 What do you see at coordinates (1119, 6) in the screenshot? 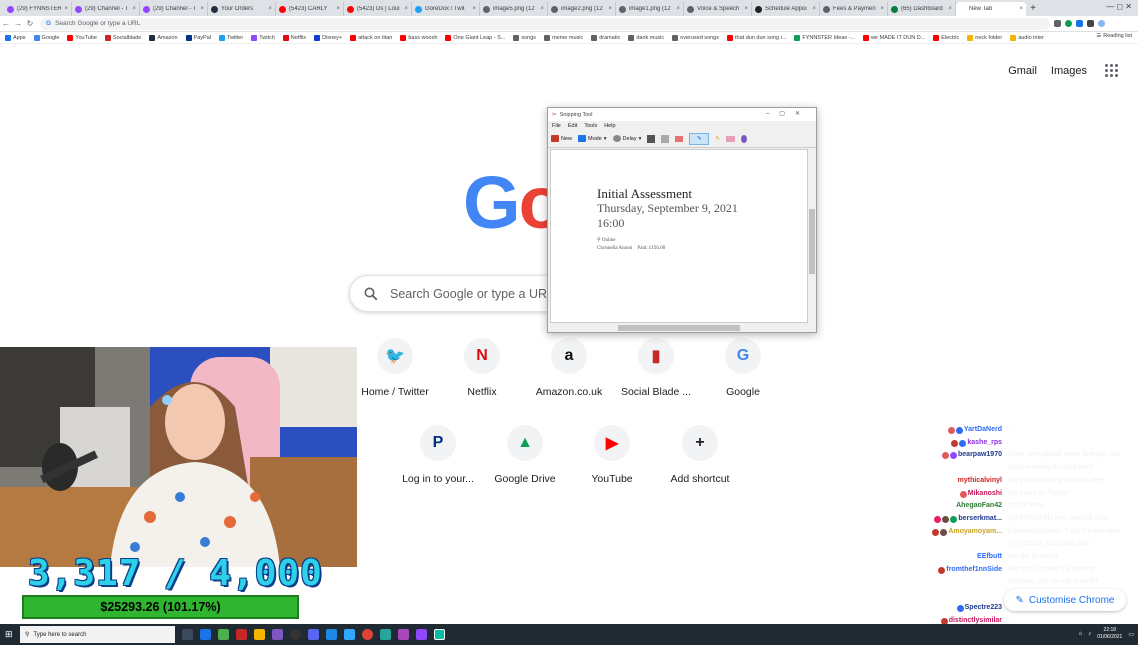
I see `window-controls: — ◻ ✕` at bounding box center [1119, 6].